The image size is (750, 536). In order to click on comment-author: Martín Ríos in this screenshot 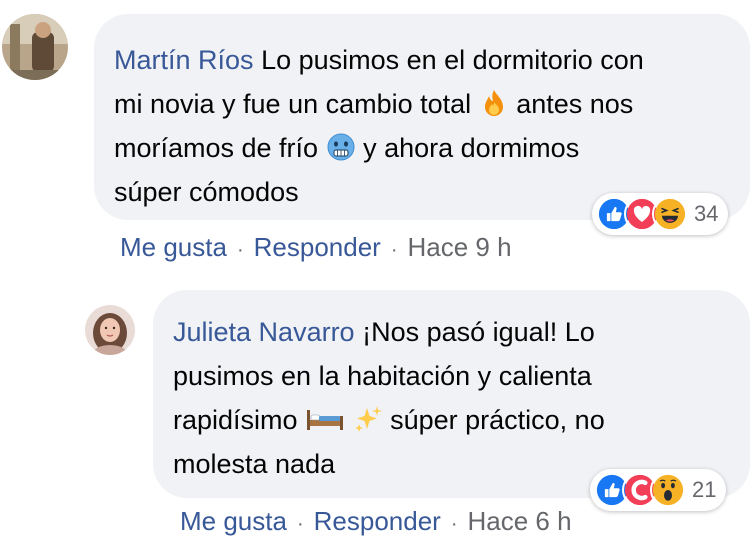, I will do `click(184, 60)`.